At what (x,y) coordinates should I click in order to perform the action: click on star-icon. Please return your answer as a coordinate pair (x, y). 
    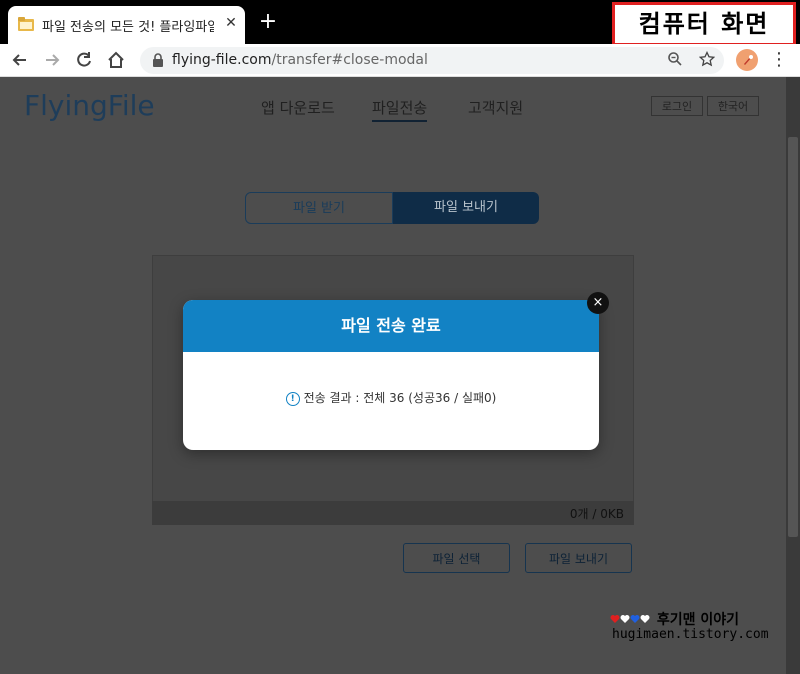
    Looking at the image, I should click on (707, 58).